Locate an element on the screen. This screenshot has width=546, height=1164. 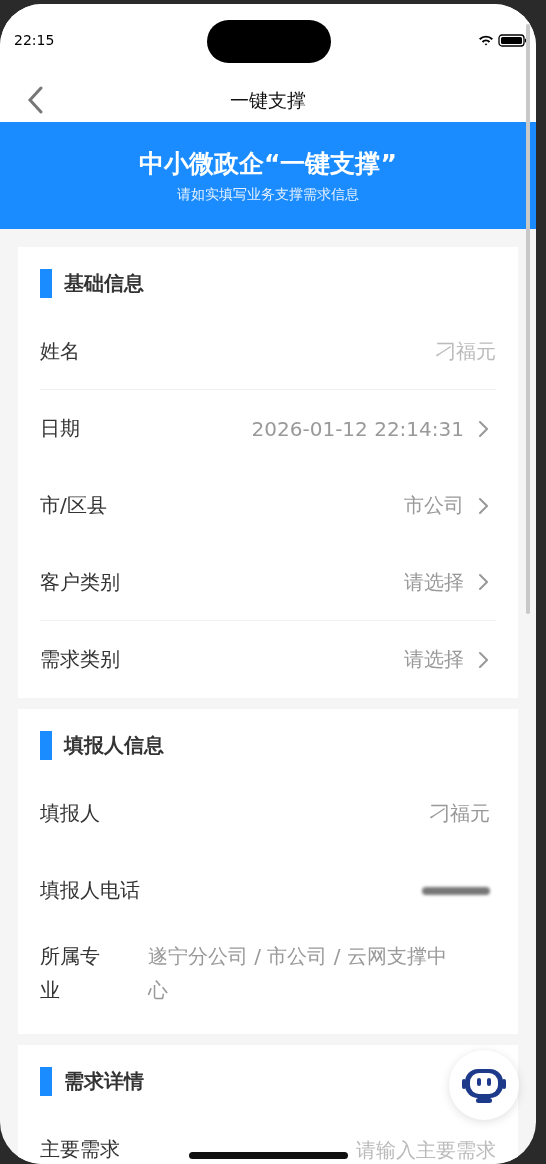
redacted-value is located at coordinates (456, 890).